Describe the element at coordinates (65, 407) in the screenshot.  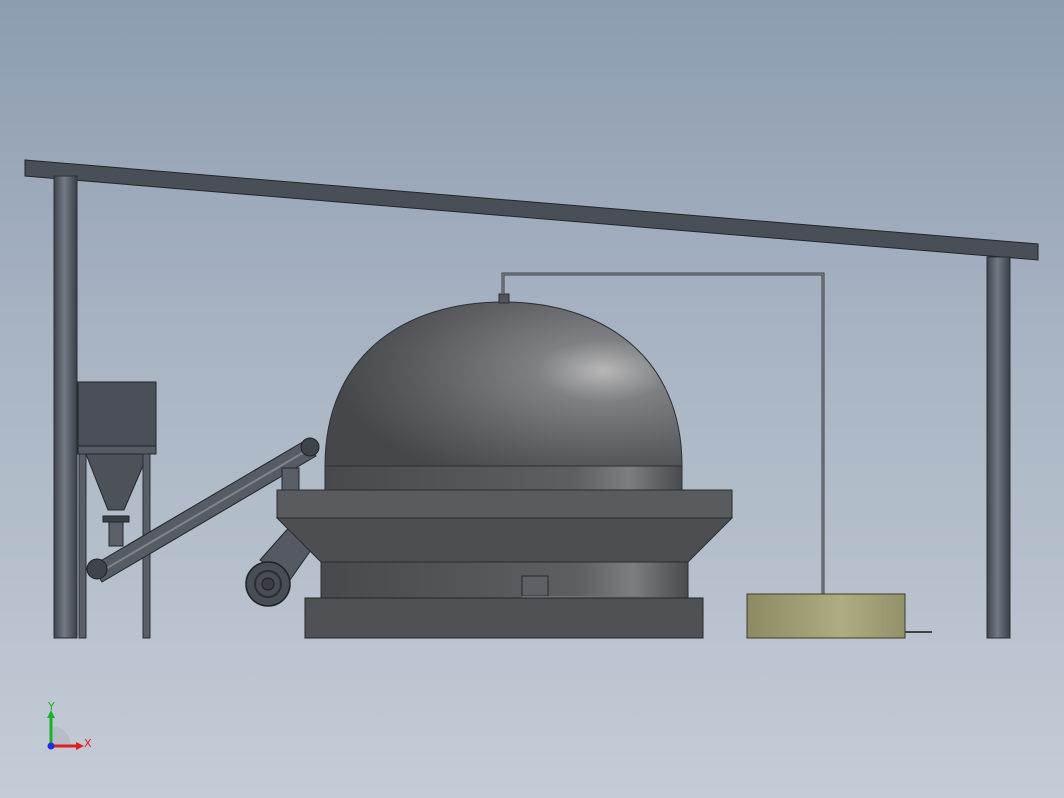
I see `left-support-column` at that location.